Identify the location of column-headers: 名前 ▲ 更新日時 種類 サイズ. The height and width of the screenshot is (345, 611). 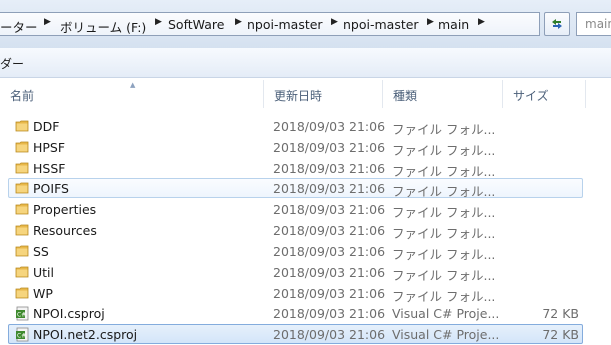
(305, 94).